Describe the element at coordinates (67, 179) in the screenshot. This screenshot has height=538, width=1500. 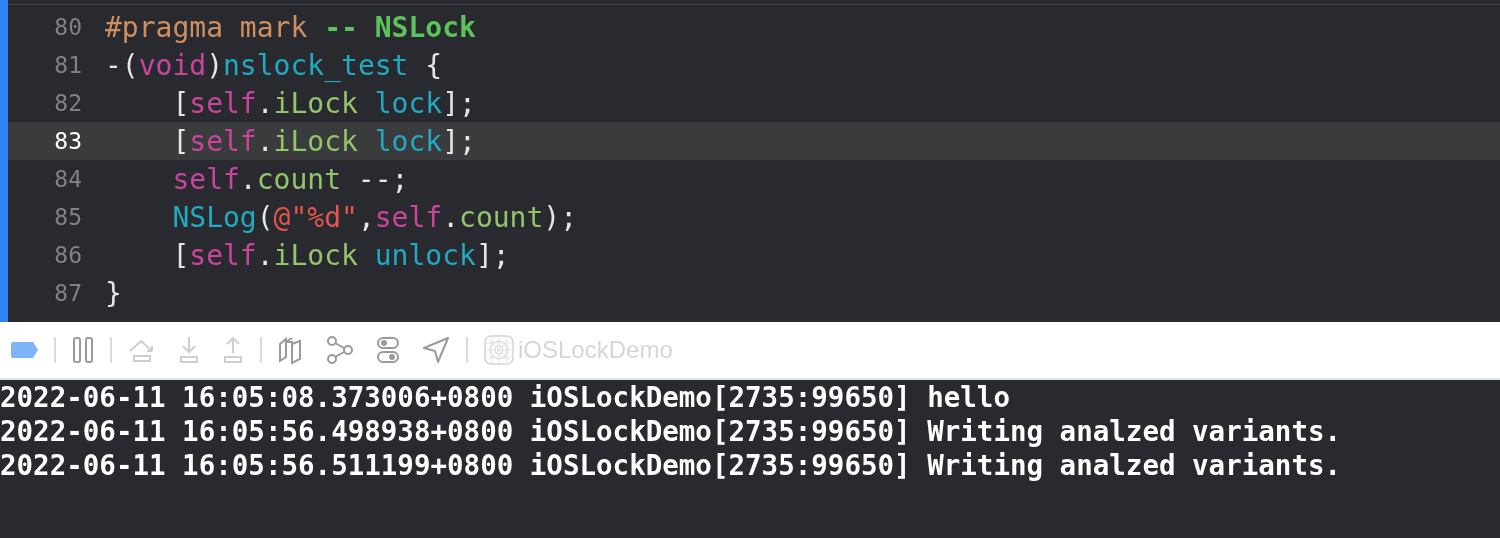
I see `line-number: 84` at that location.